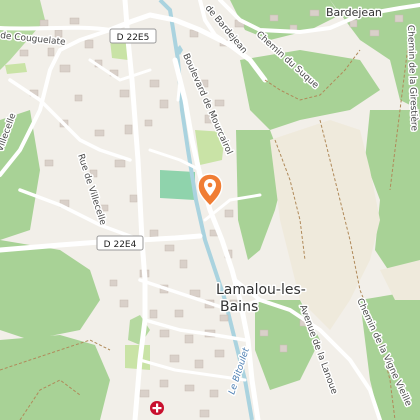  I want to click on town-label-line2: Bains, so click(239, 307).